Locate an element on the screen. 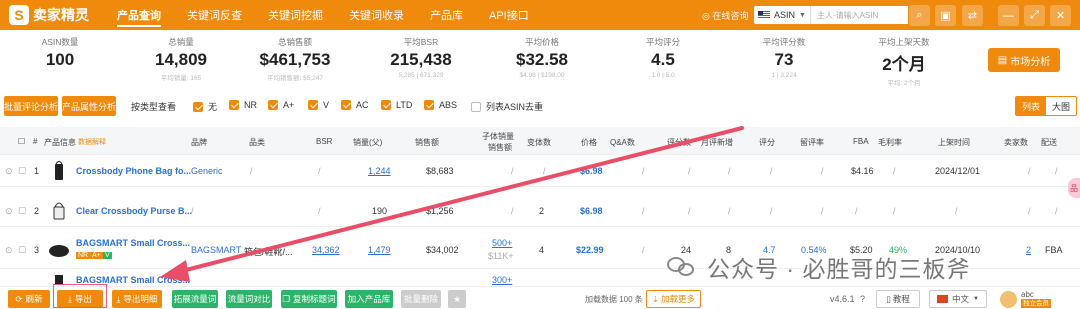  user-profile: abc 独立会员 is located at coordinates (1038, 299).